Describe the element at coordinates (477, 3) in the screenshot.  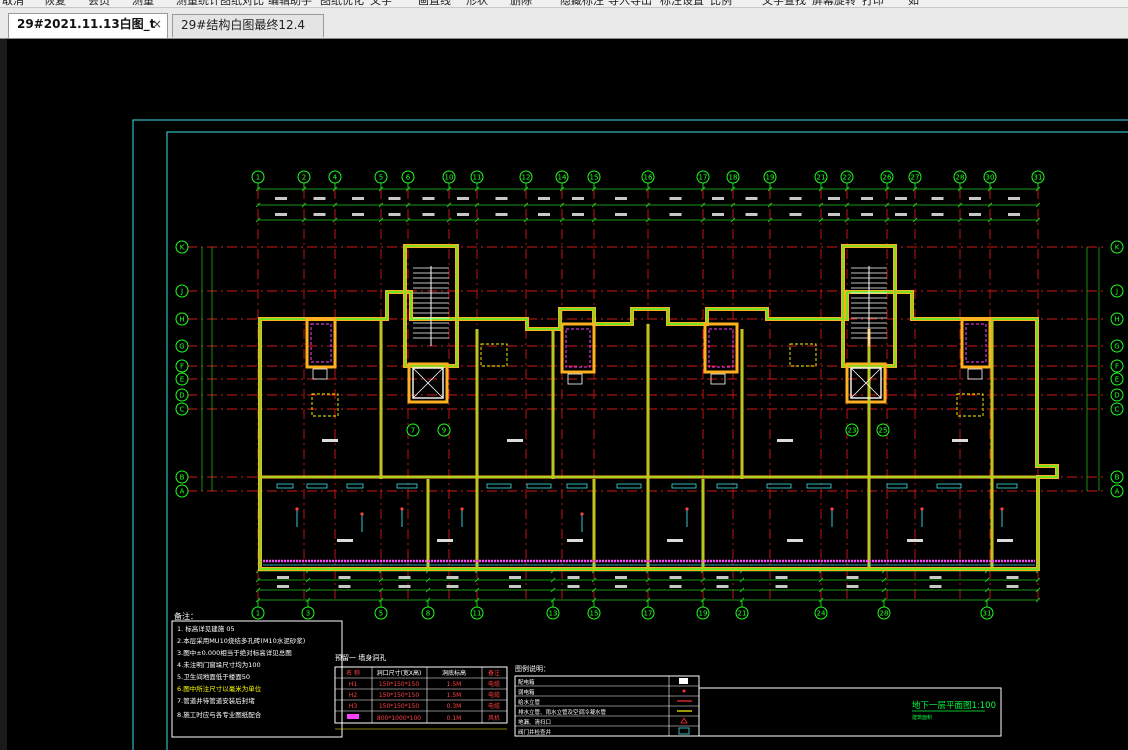
I see `menu-item: 形状` at that location.